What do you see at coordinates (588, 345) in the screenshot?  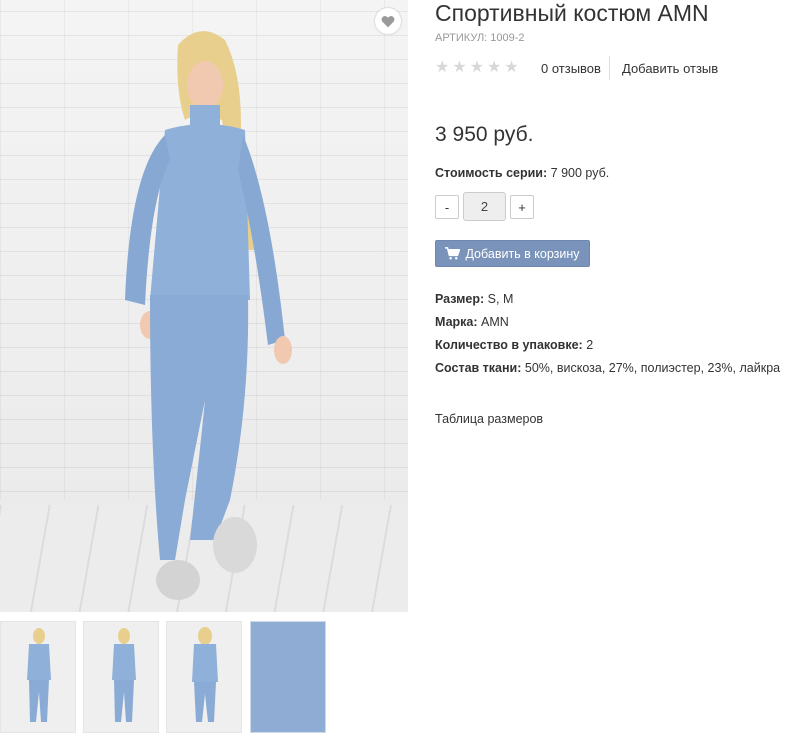 I see `property-value: 2` at bounding box center [588, 345].